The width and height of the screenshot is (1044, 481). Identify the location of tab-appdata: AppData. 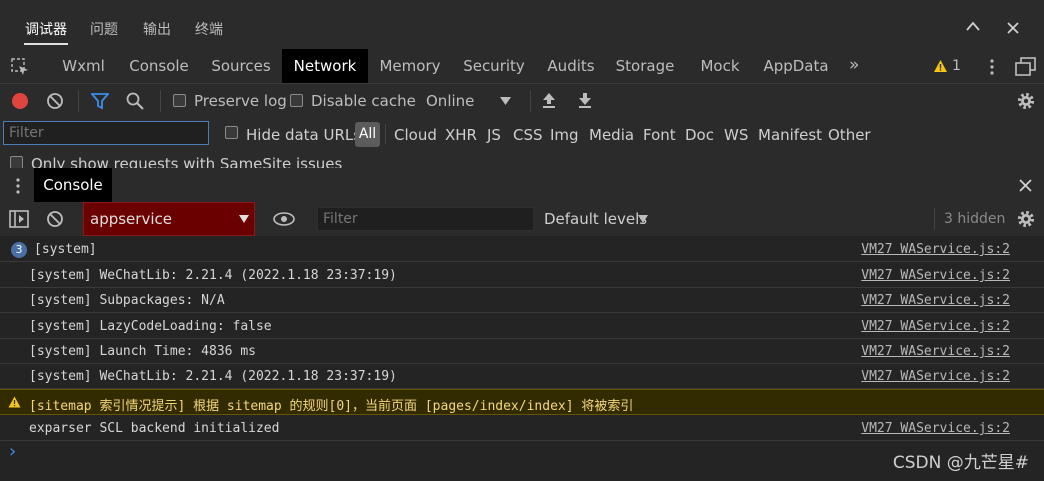
(796, 66).